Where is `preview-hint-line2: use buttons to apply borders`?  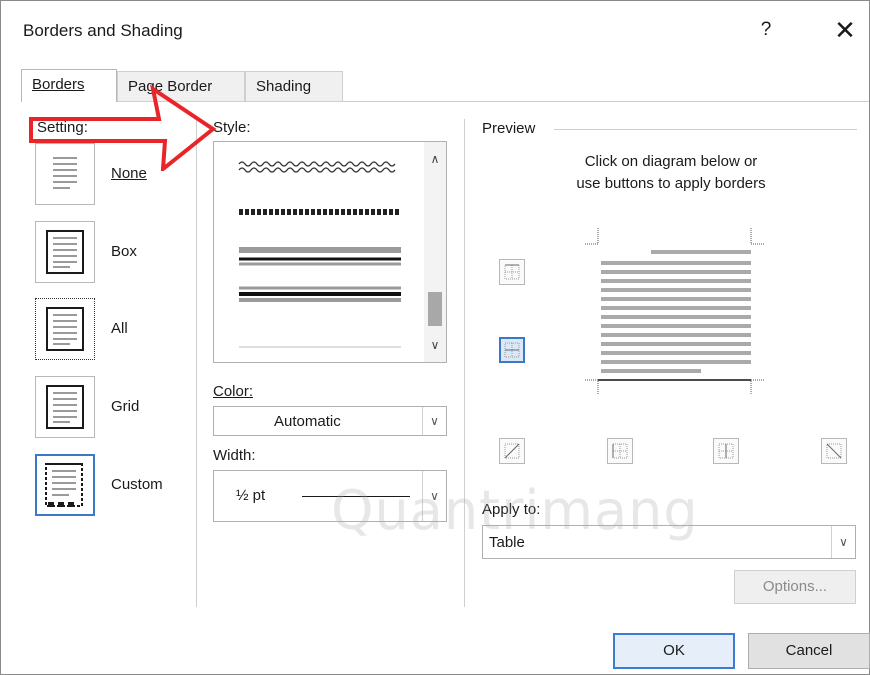
preview-hint-line2: use buttons to apply borders is located at coordinates (671, 183).